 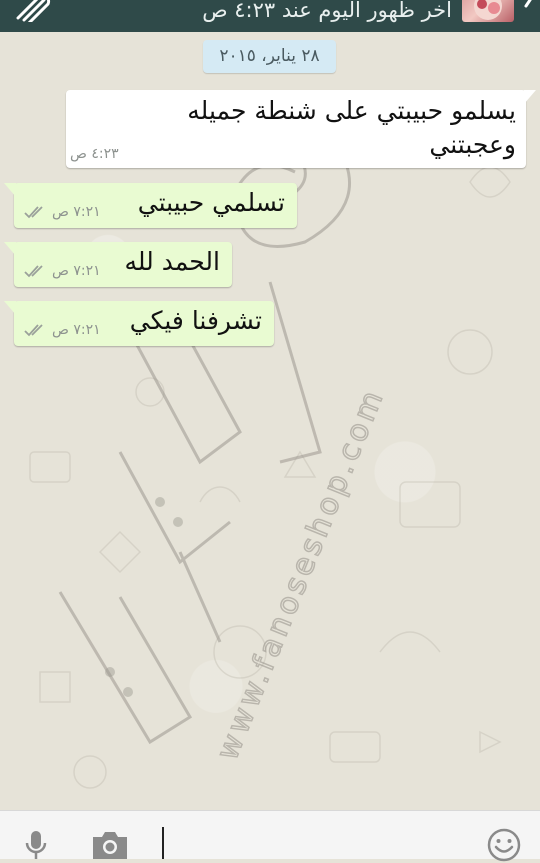 I want to click on microphone-icon, so click(x=36, y=844).